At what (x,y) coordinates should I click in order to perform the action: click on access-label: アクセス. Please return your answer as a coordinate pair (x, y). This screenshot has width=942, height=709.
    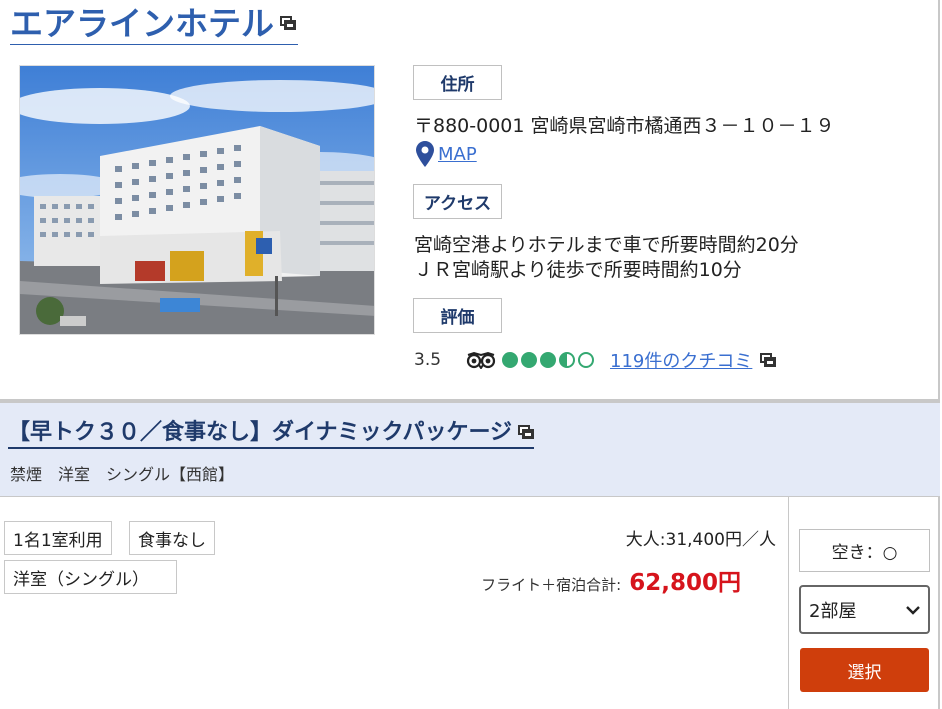
    Looking at the image, I should click on (457, 201).